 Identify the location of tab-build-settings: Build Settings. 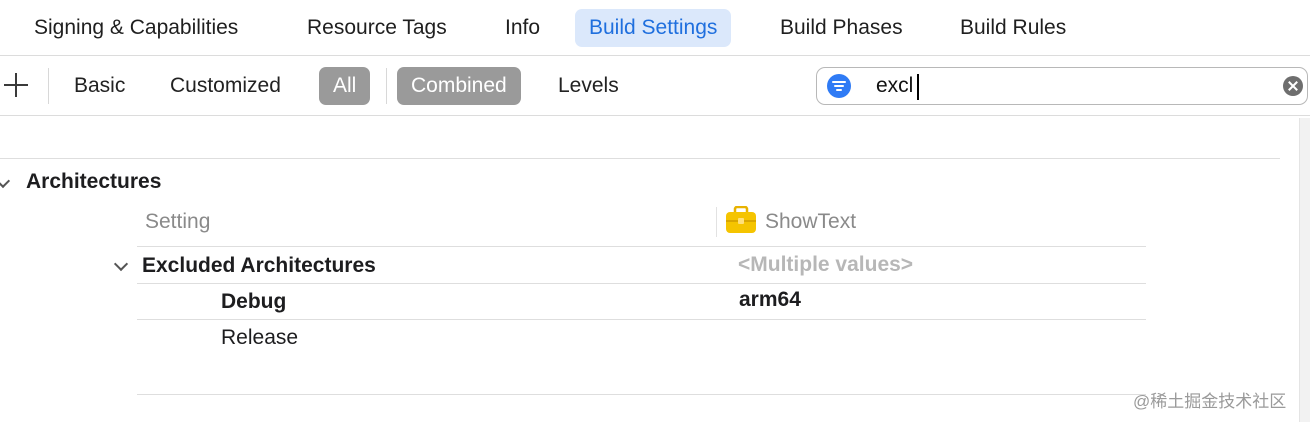
(653, 28).